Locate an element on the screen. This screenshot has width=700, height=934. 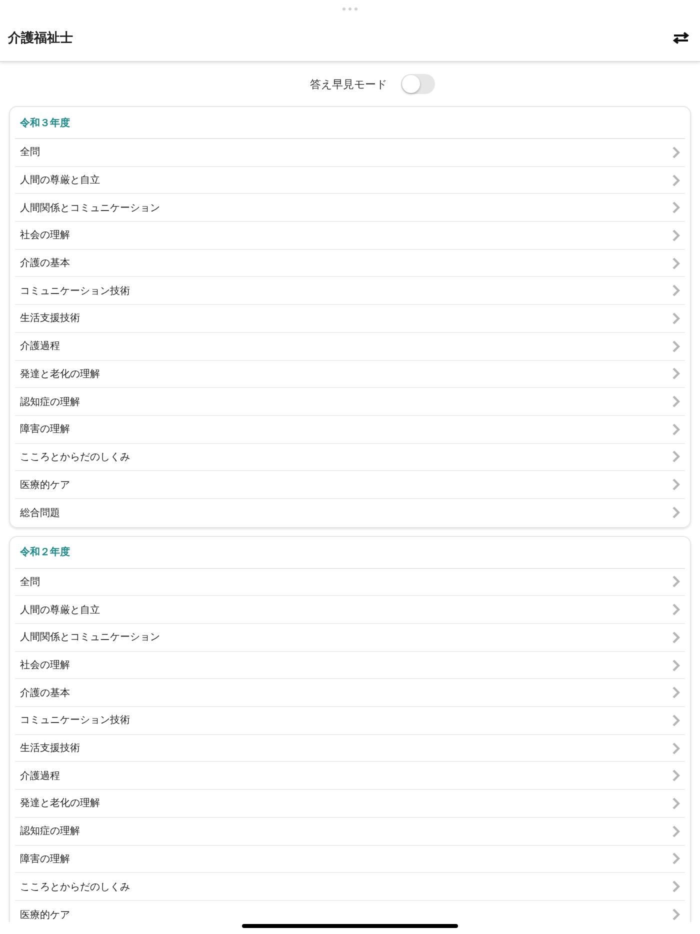
swap-arrows-icon is located at coordinates (681, 38).